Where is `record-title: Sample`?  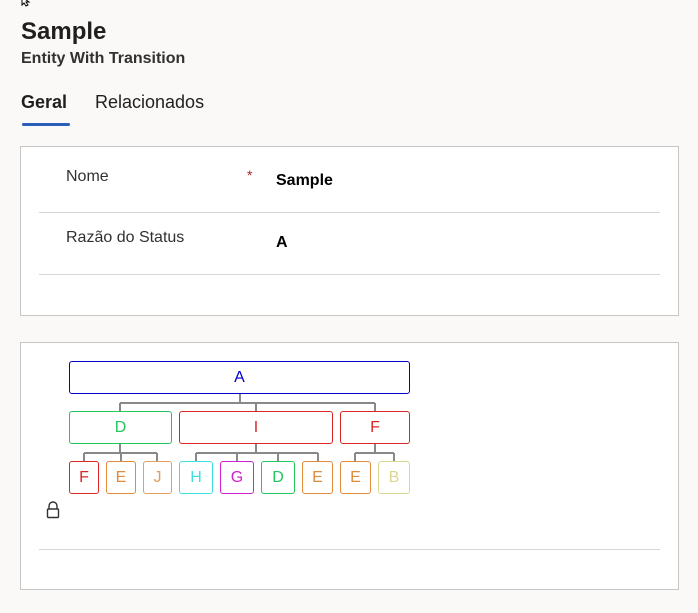 record-title: Sample is located at coordinates (64, 31).